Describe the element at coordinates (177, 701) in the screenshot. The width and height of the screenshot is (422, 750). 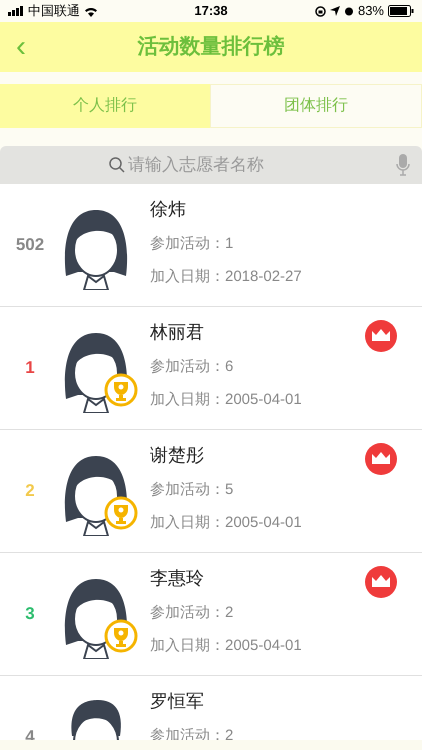
I see `volunteer-name: 罗恒军` at that location.